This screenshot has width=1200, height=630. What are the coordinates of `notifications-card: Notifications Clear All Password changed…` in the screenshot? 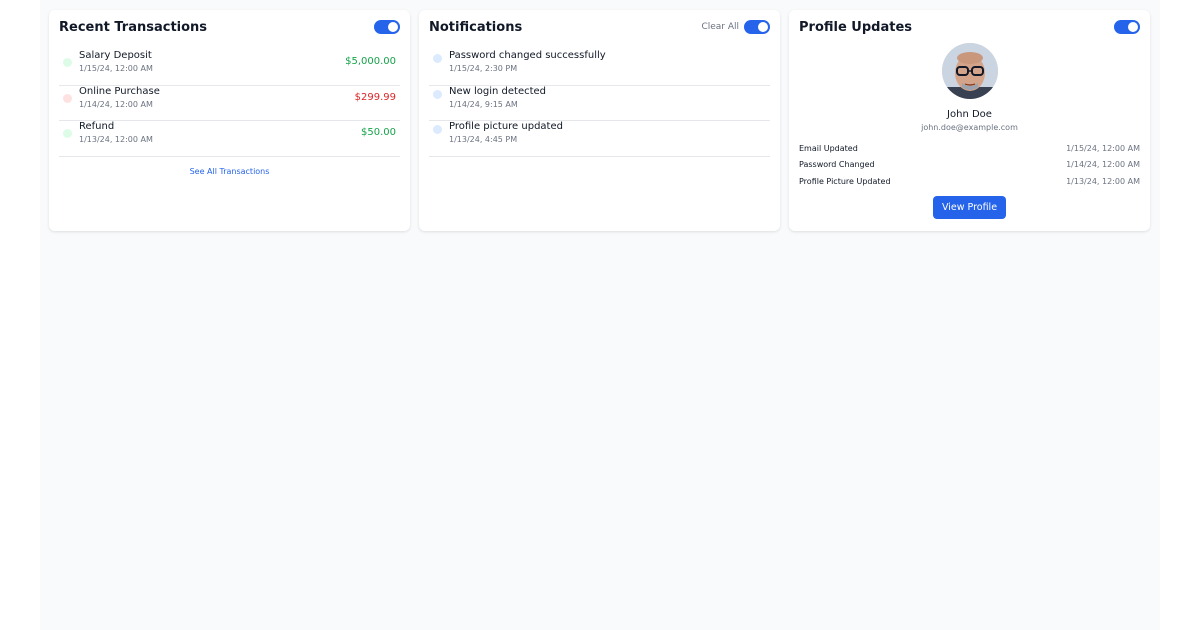 It's located at (599, 120).